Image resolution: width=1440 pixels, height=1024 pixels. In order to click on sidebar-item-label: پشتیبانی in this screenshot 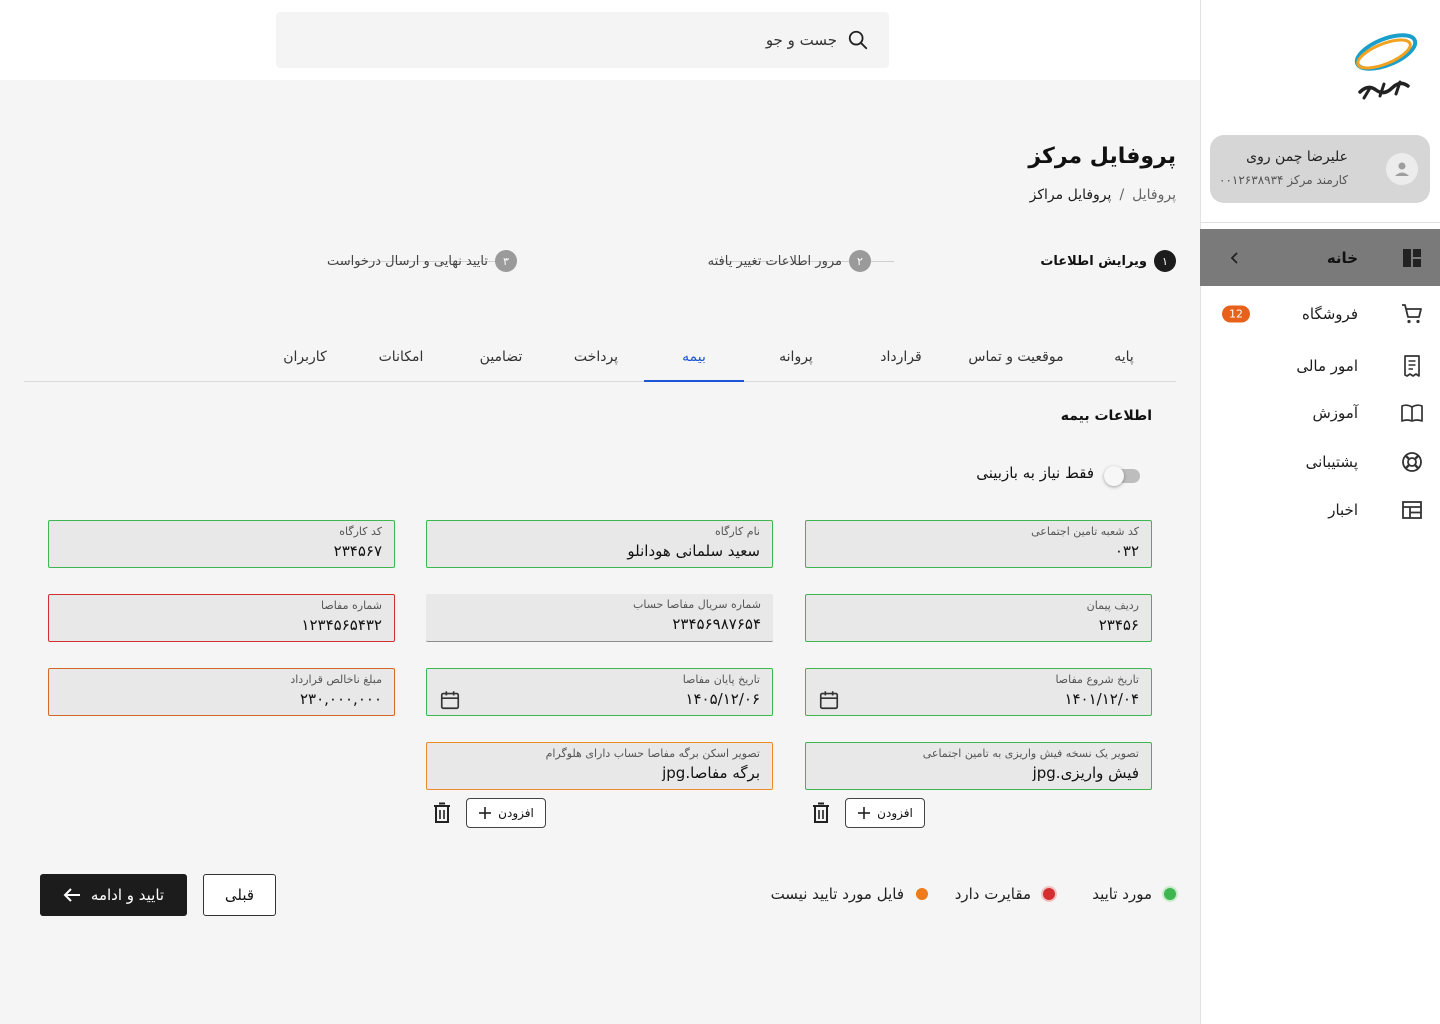, I will do `click(1331, 462)`.